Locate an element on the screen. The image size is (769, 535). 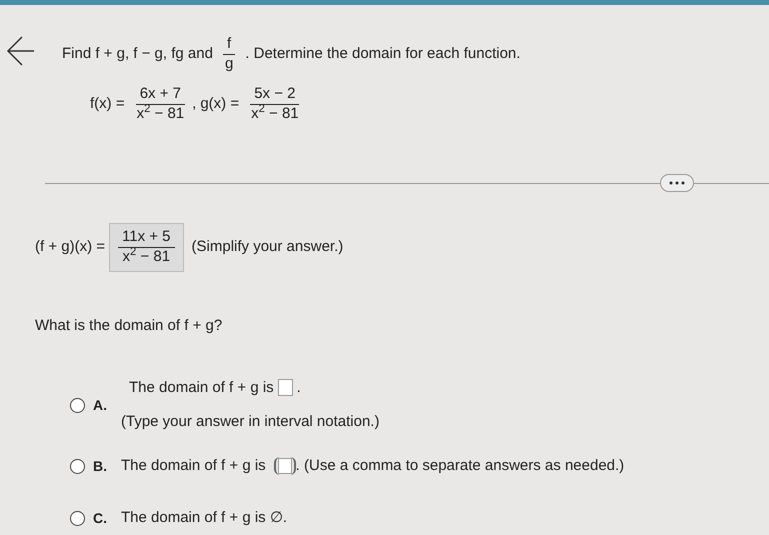
fraction-numerator: 6x + 7 is located at coordinates (160, 95).